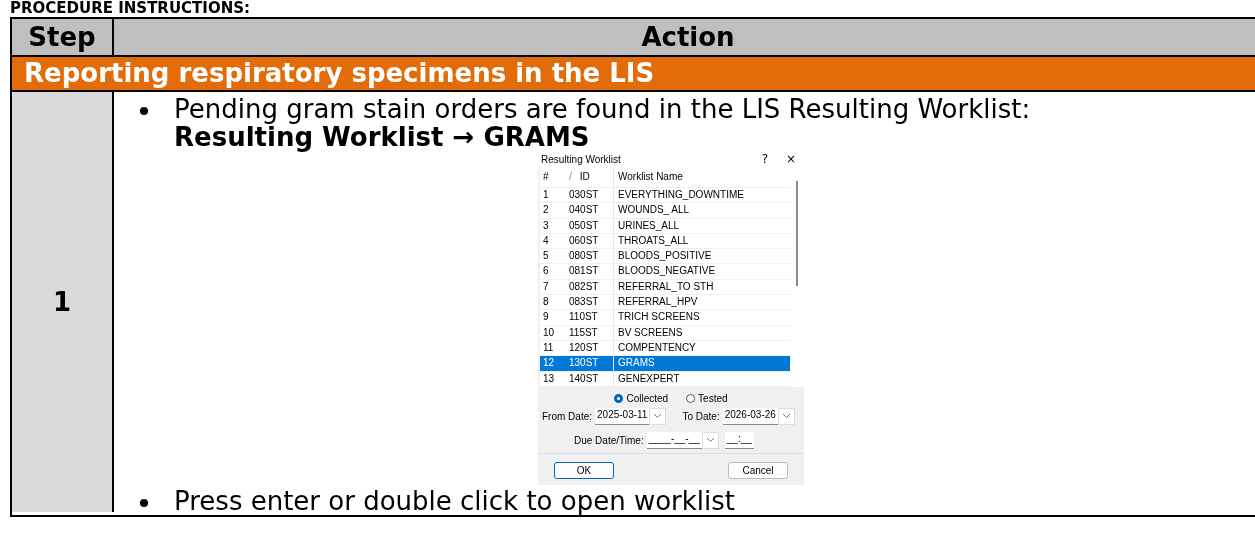 Image resolution: width=1255 pixels, height=535 pixels. I want to click on list-row: 3 050ST URINES_ALL, so click(665, 226).